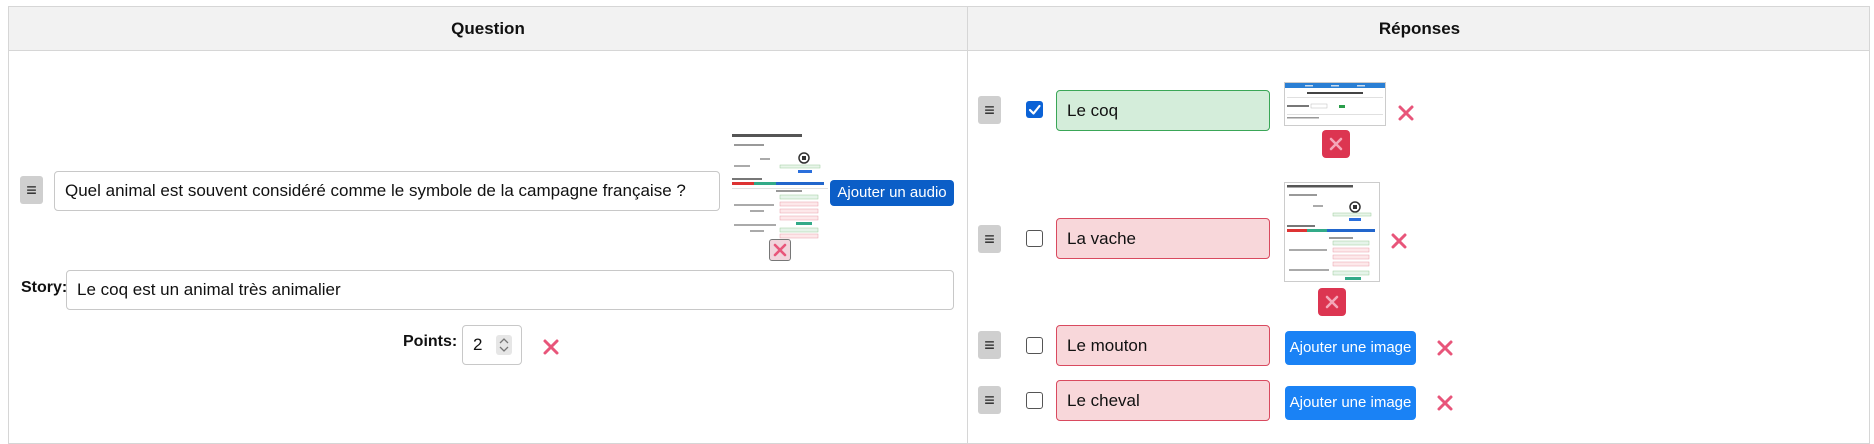  Describe the element at coordinates (892, 193) in the screenshot. I see `add-audio-button: Ajouter un audio` at that location.